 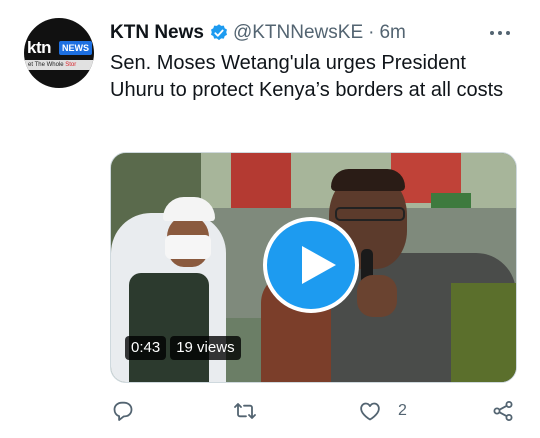 I want to click on share-icon, so click(x=503, y=411).